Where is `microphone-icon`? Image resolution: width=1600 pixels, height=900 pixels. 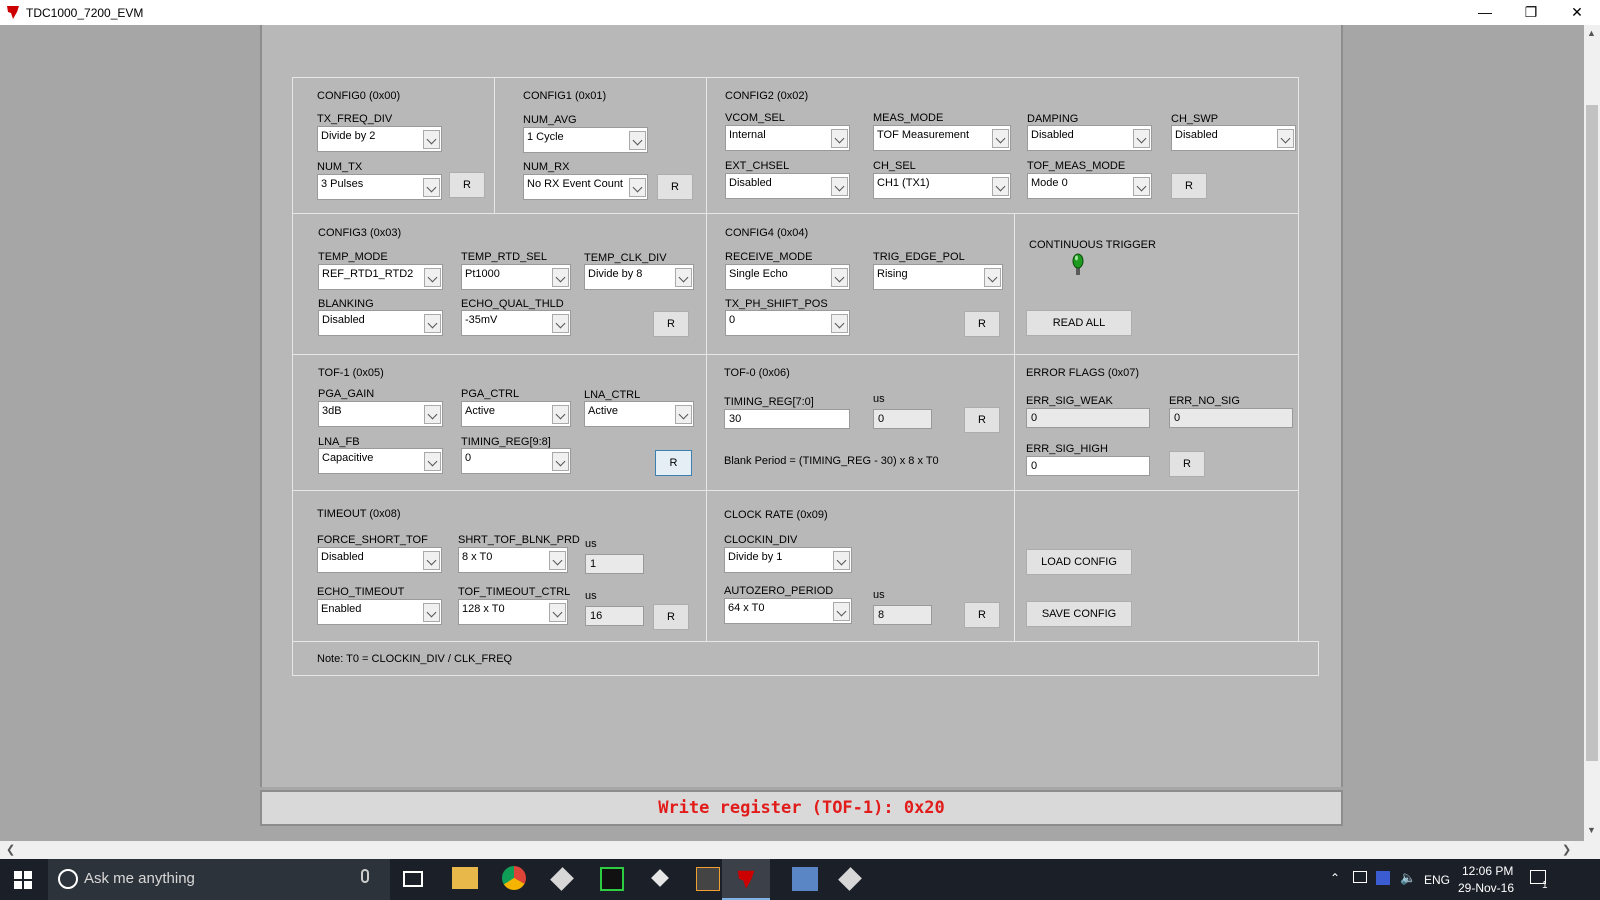
microphone-icon is located at coordinates (365, 876).